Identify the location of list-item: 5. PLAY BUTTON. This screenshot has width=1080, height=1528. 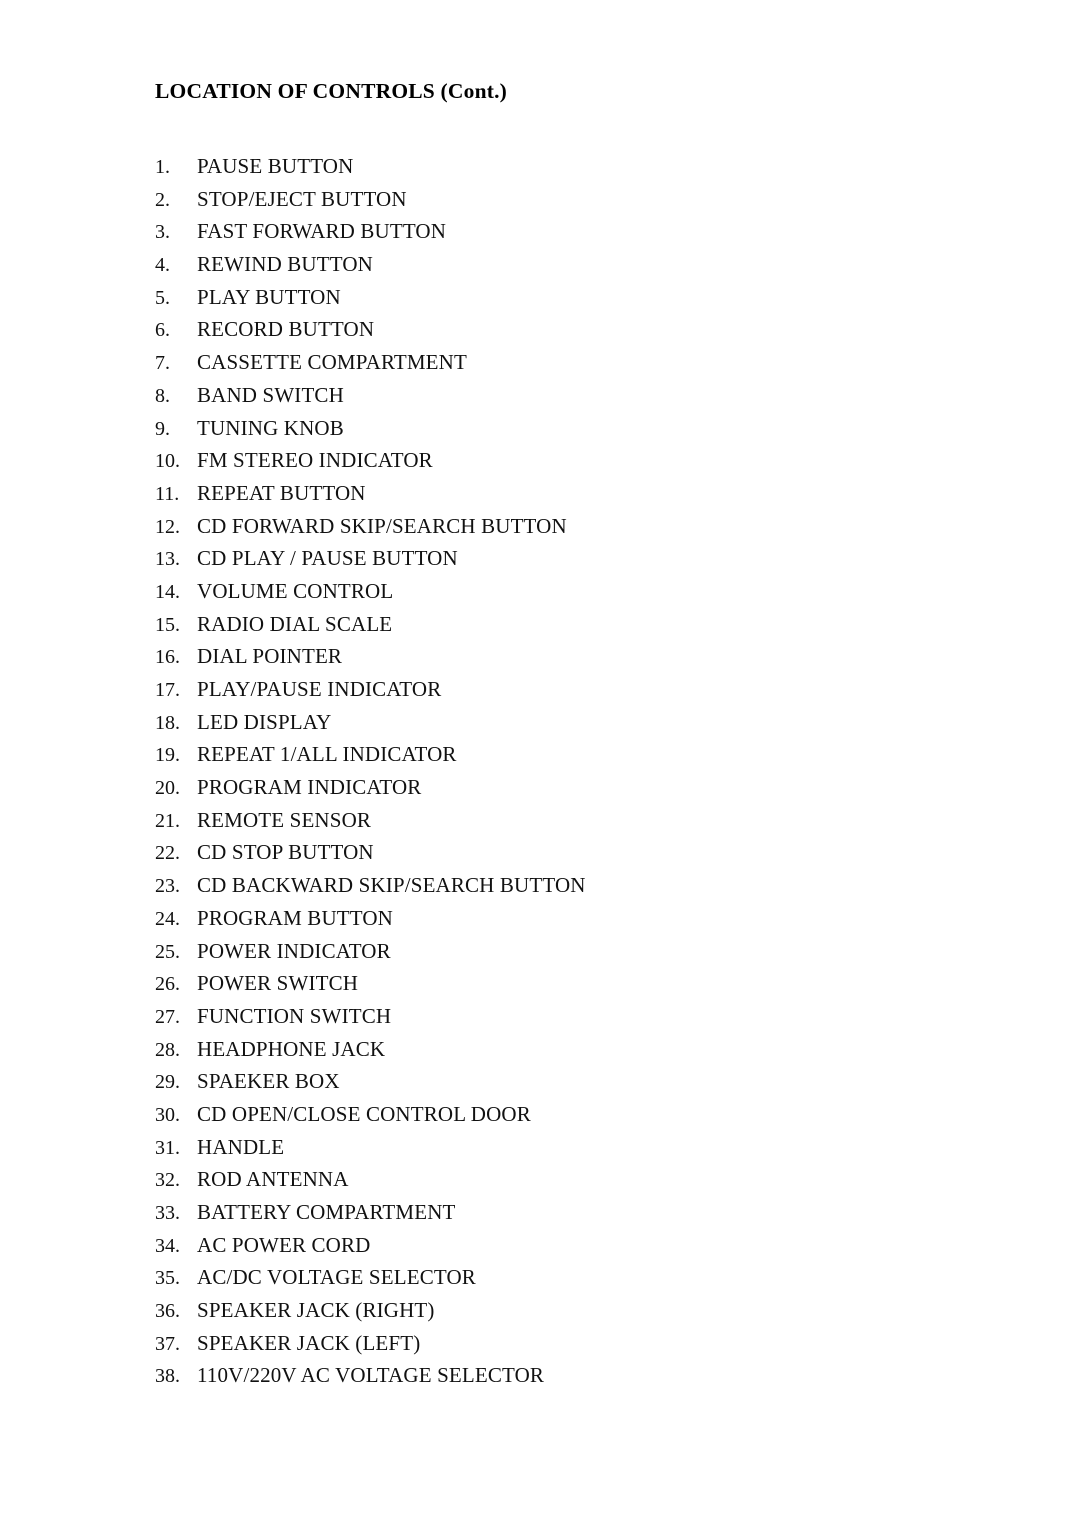
(565, 297).